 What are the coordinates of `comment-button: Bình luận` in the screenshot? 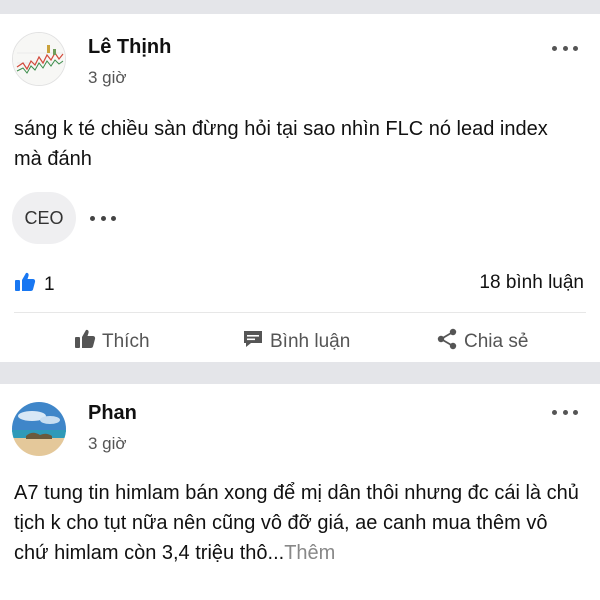 It's located at (296, 342).